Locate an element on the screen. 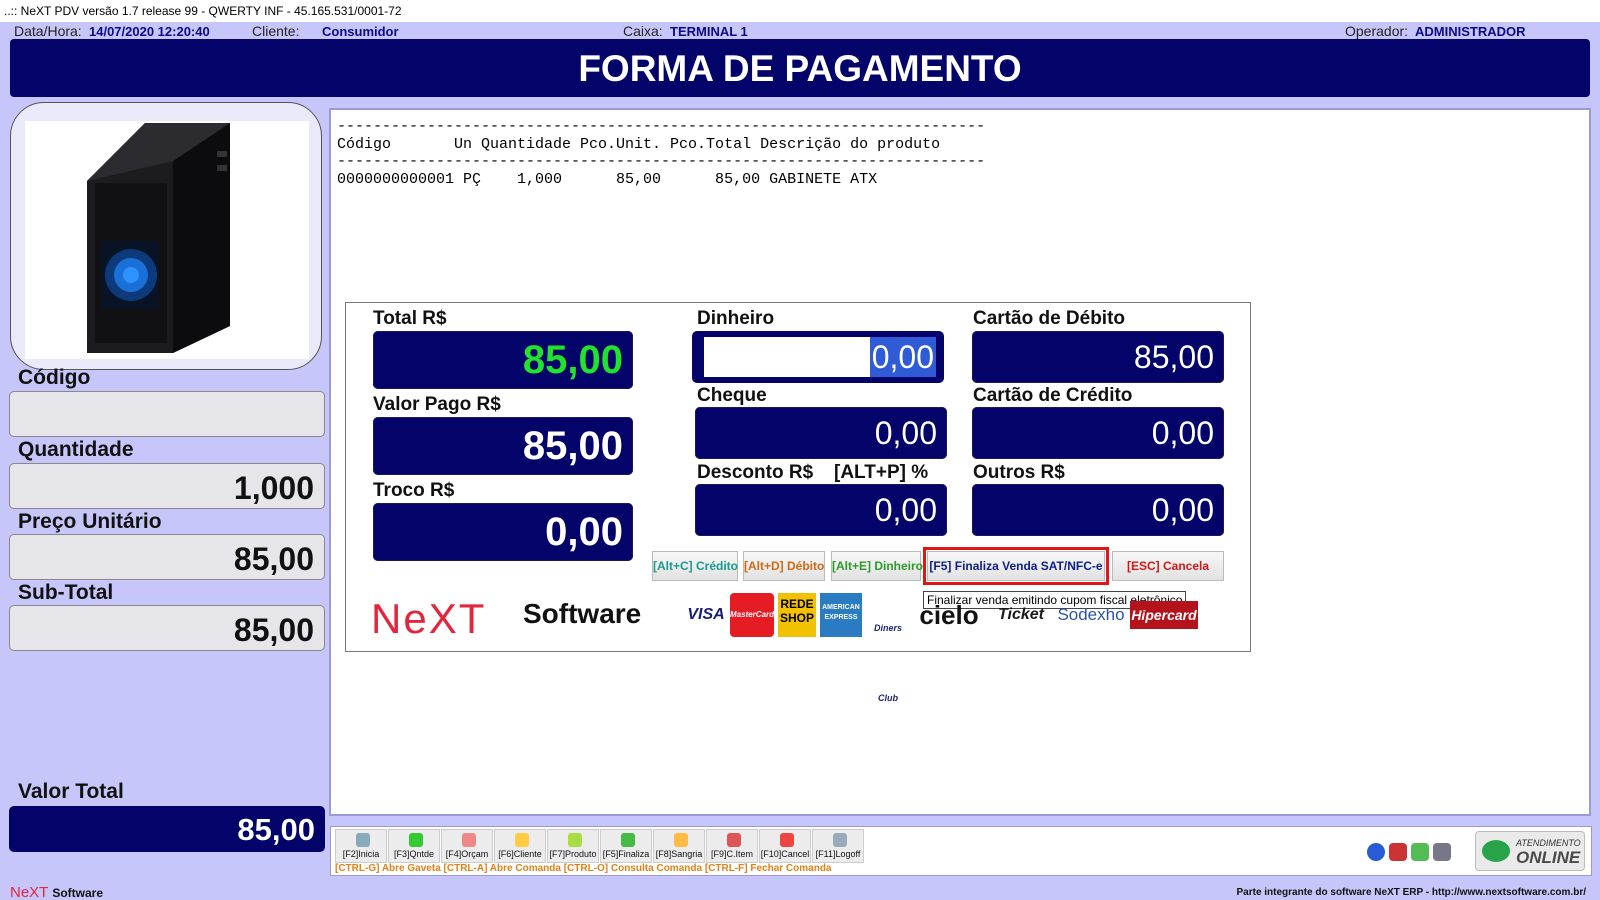 This screenshot has height=900, width=1600. budget-icon is located at coordinates (469, 840).